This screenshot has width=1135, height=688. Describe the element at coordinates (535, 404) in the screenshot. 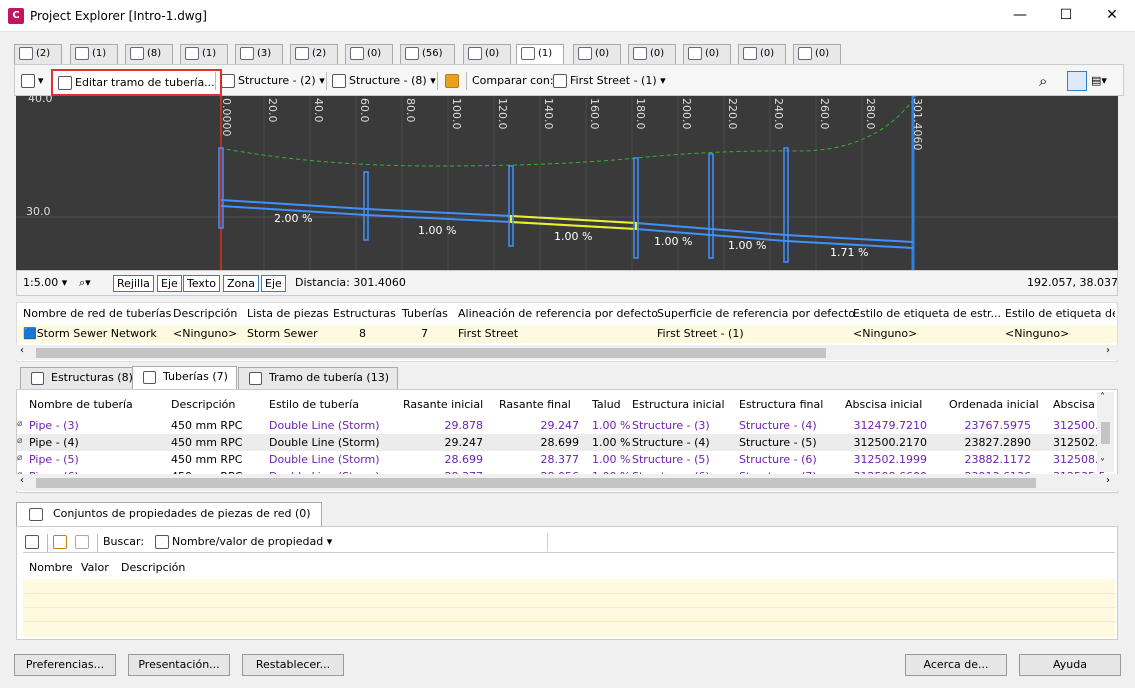

I see `column-header: Rasante final` at that location.